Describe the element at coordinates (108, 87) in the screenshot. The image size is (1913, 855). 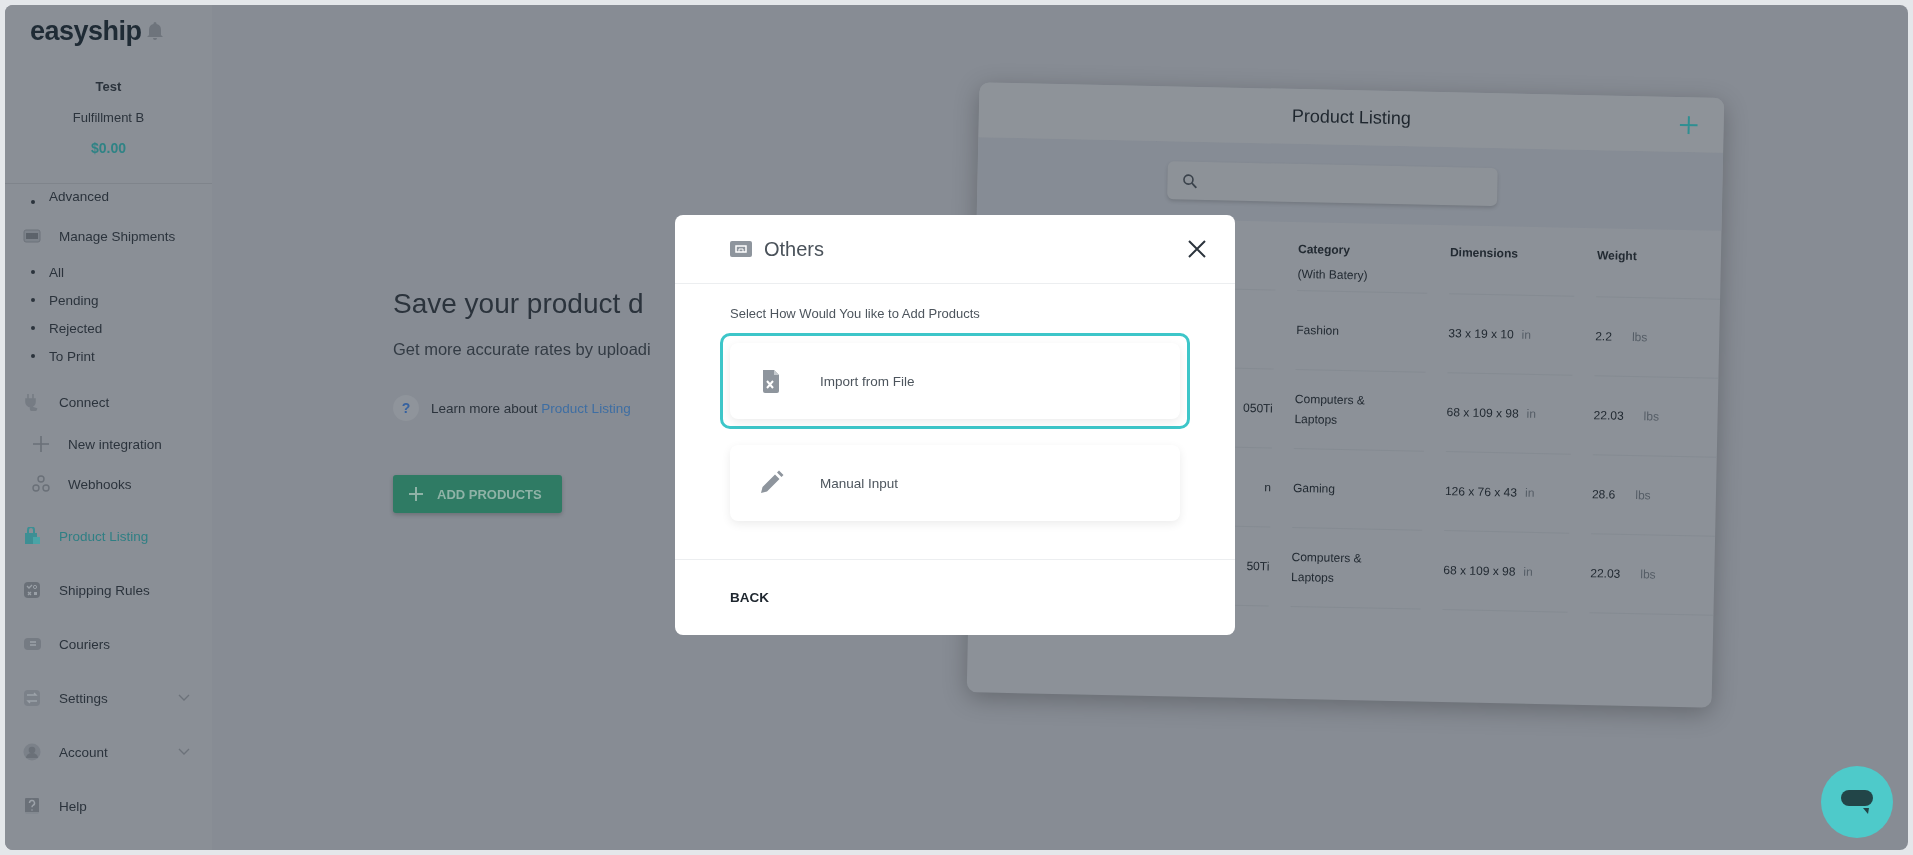
I see `account-name: Test` at that location.